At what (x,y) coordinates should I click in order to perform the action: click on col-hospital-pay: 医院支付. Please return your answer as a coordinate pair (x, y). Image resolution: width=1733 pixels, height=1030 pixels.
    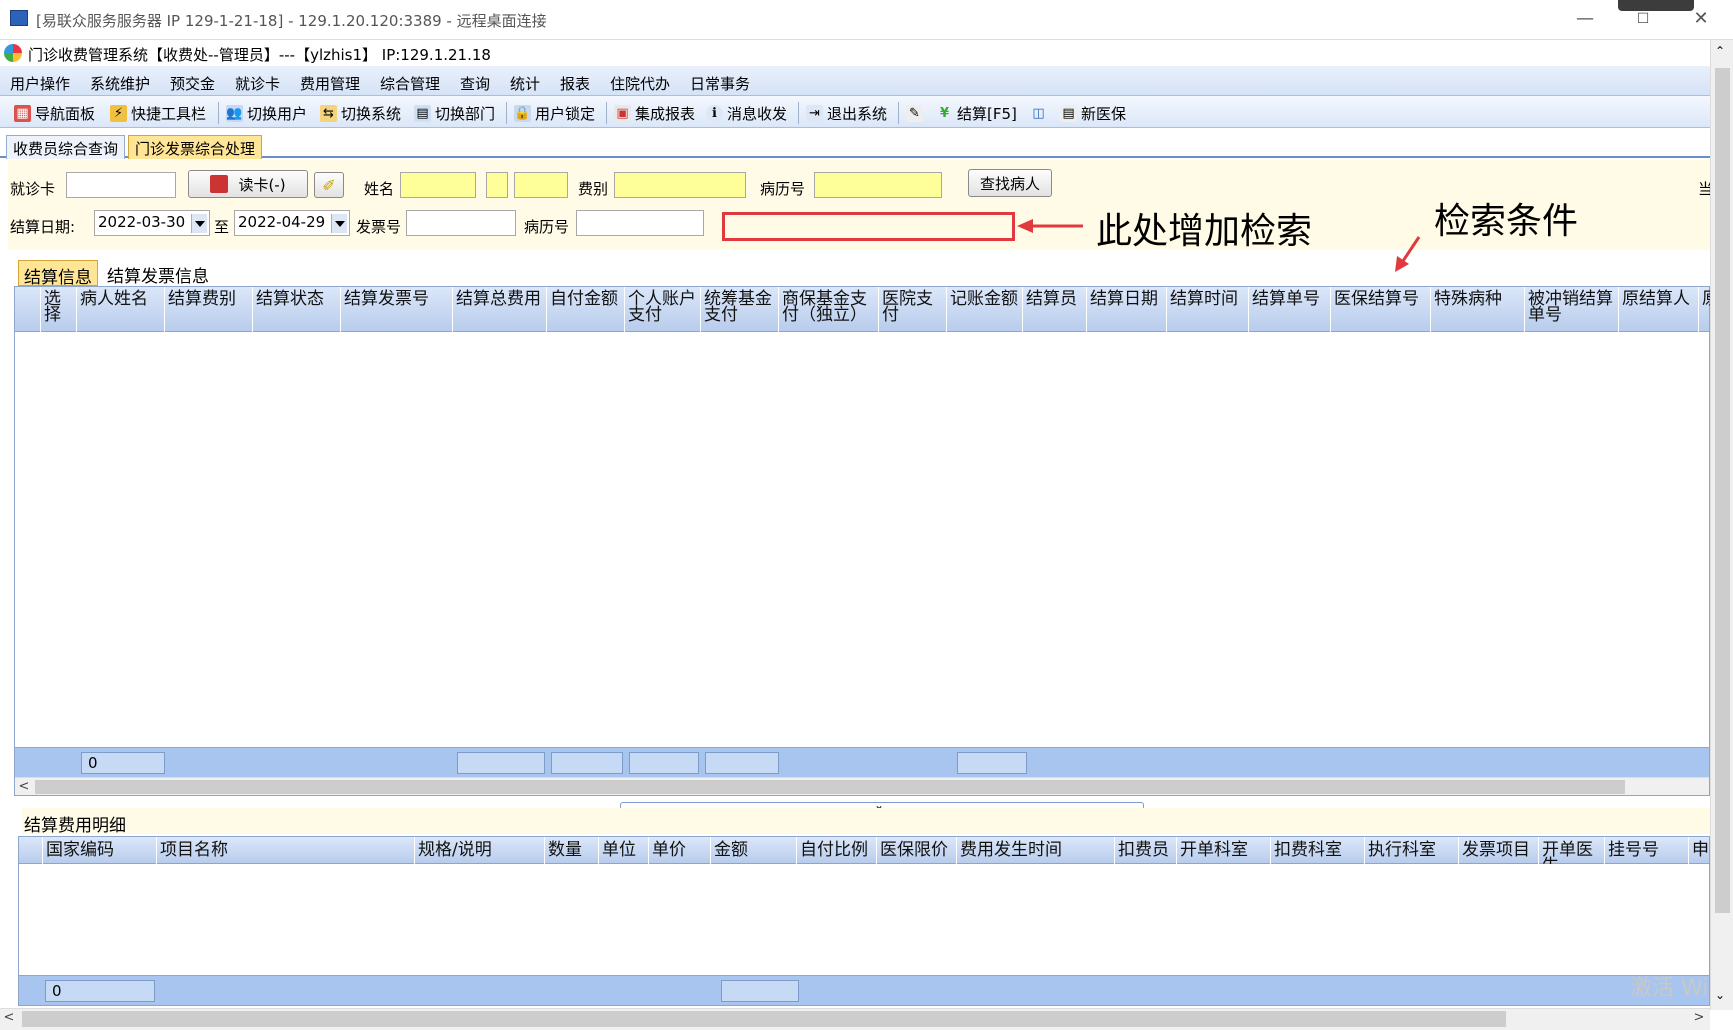
    Looking at the image, I should click on (913, 309).